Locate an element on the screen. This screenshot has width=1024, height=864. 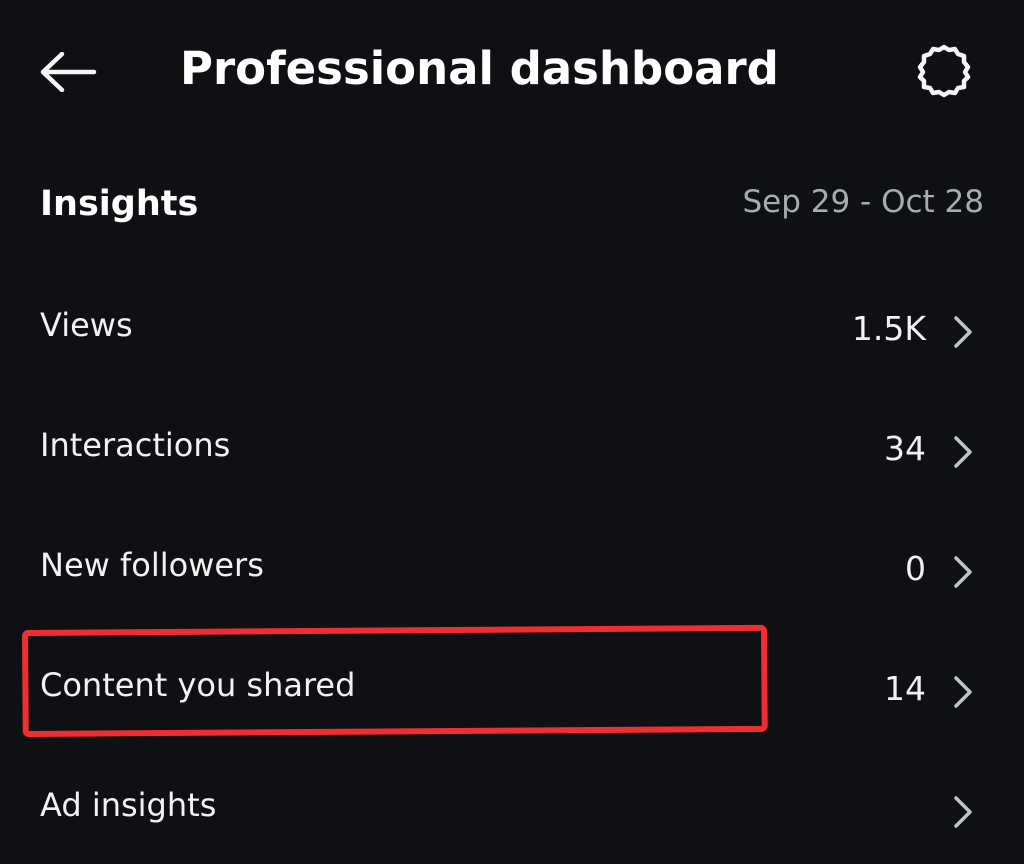
row-views: Views 1.5K is located at coordinates (512, 324).